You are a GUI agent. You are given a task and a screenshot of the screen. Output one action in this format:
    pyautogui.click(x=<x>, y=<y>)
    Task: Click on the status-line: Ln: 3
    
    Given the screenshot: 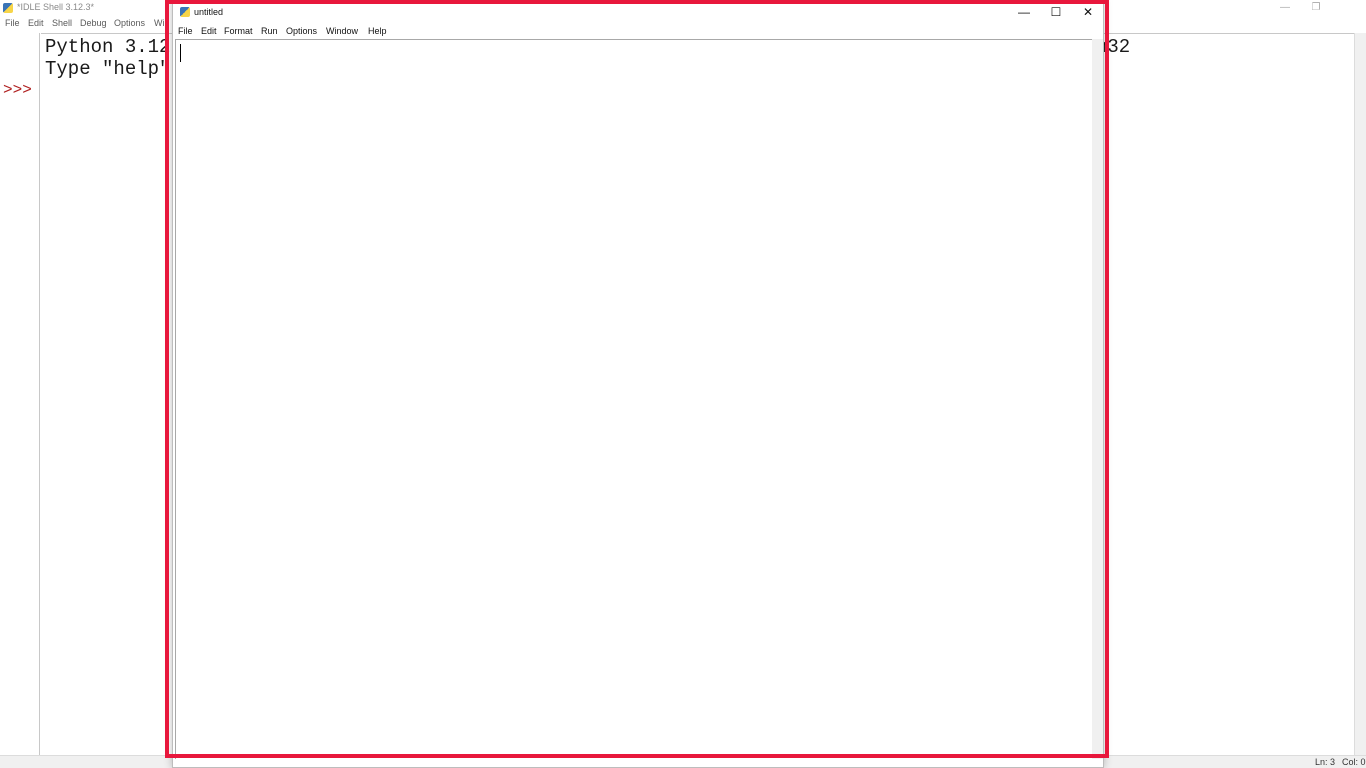 What is the action you would take?
    pyautogui.click(x=1325, y=762)
    